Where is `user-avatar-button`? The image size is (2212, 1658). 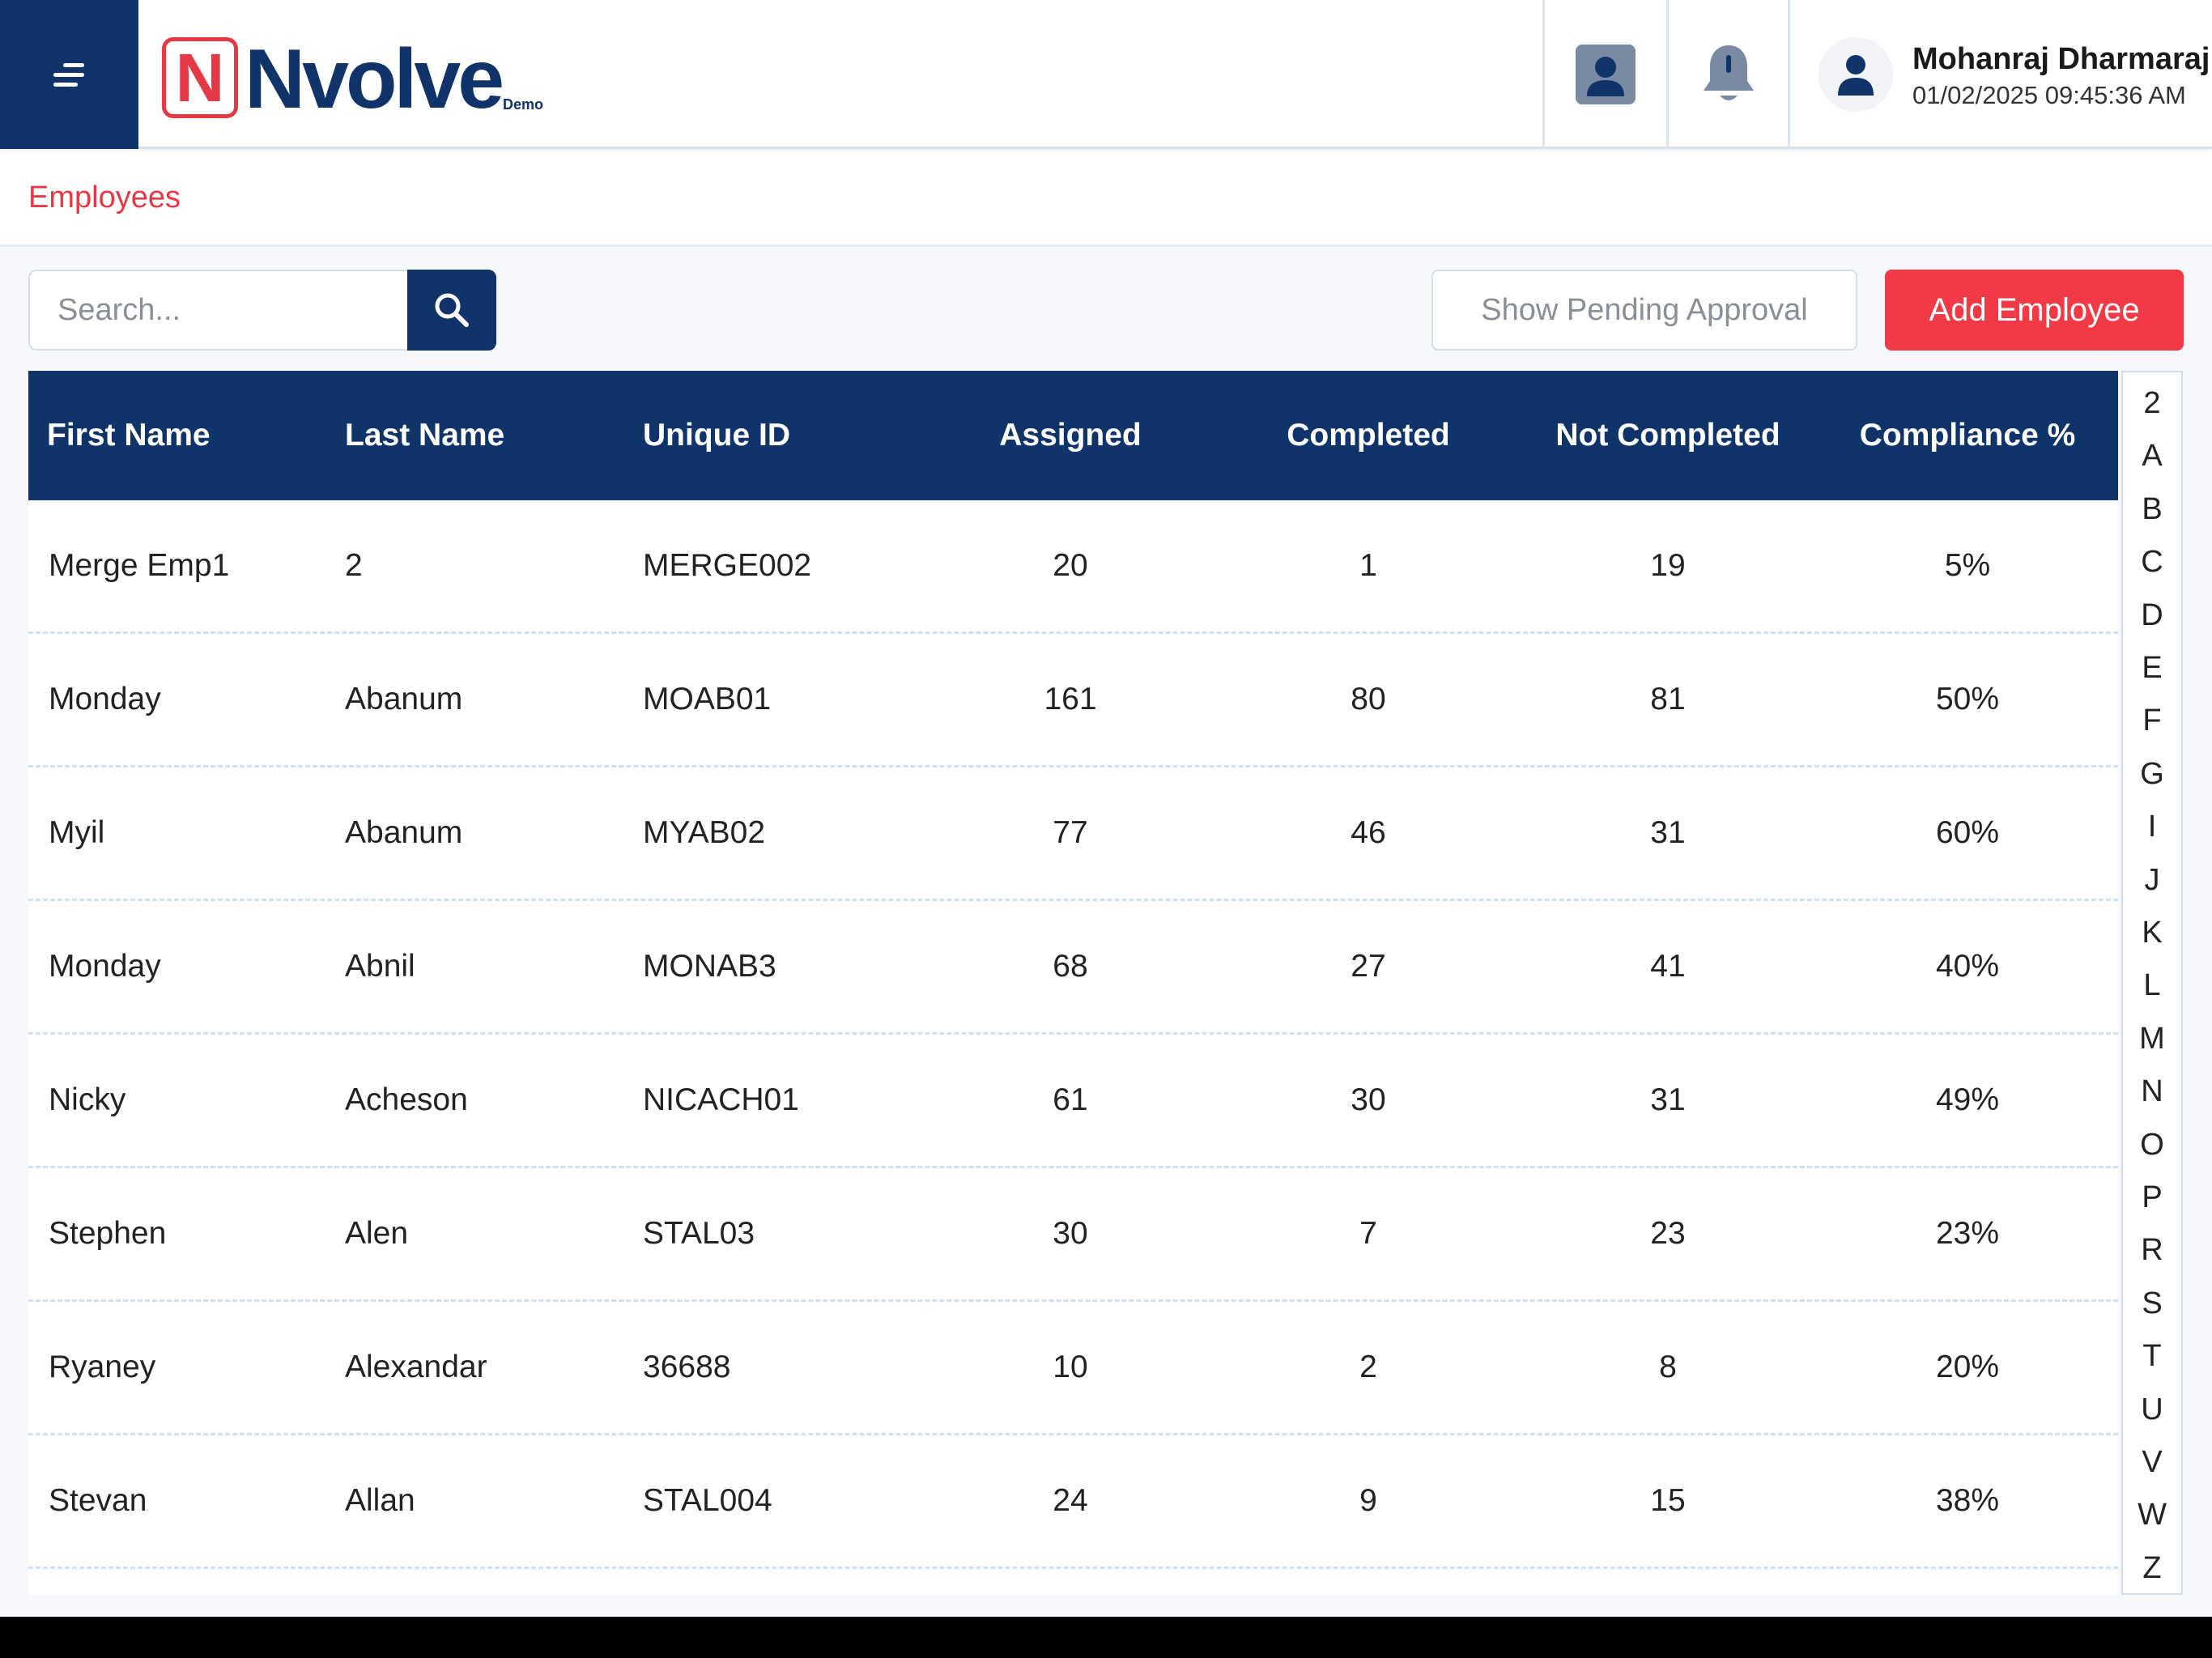
user-avatar-button is located at coordinates (1856, 74).